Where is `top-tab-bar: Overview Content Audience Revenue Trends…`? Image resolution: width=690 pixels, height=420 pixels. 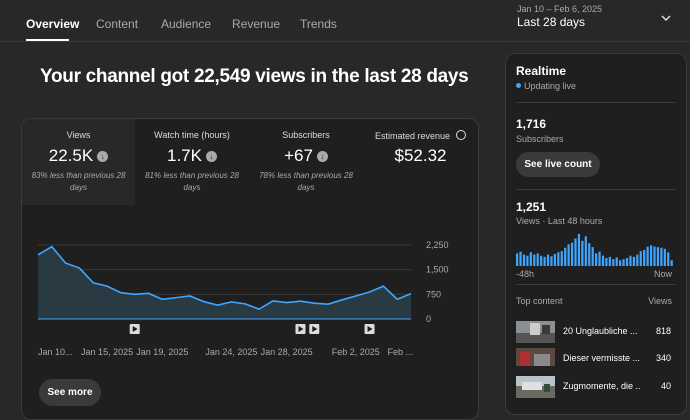 top-tab-bar: Overview Content Audience Revenue Trends… is located at coordinates (345, 21).